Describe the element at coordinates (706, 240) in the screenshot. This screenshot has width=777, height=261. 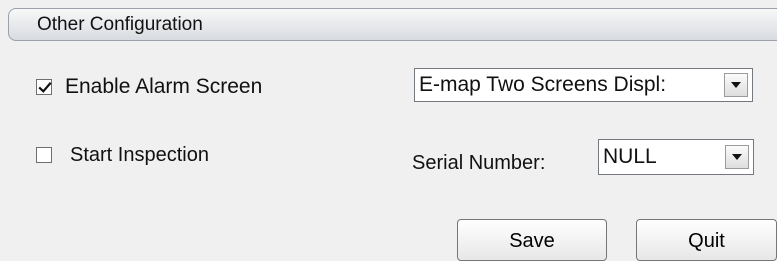
I see `quit-button: Quit` at that location.